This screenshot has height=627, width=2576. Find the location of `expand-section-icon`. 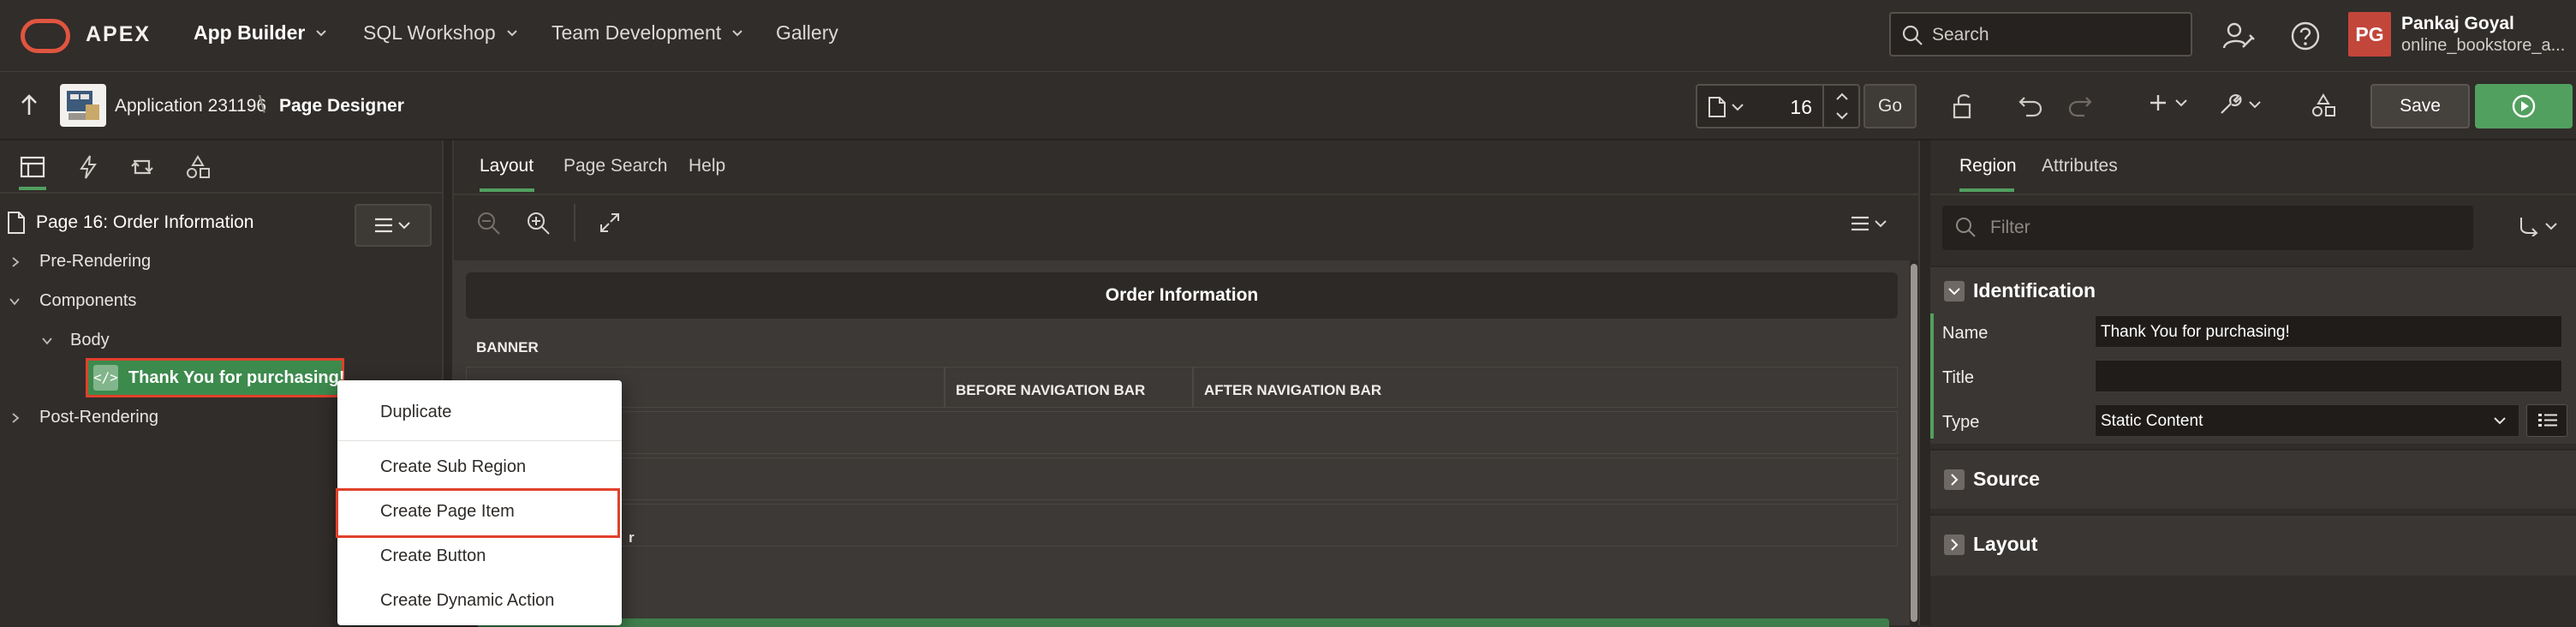

expand-section-icon is located at coordinates (1954, 480).